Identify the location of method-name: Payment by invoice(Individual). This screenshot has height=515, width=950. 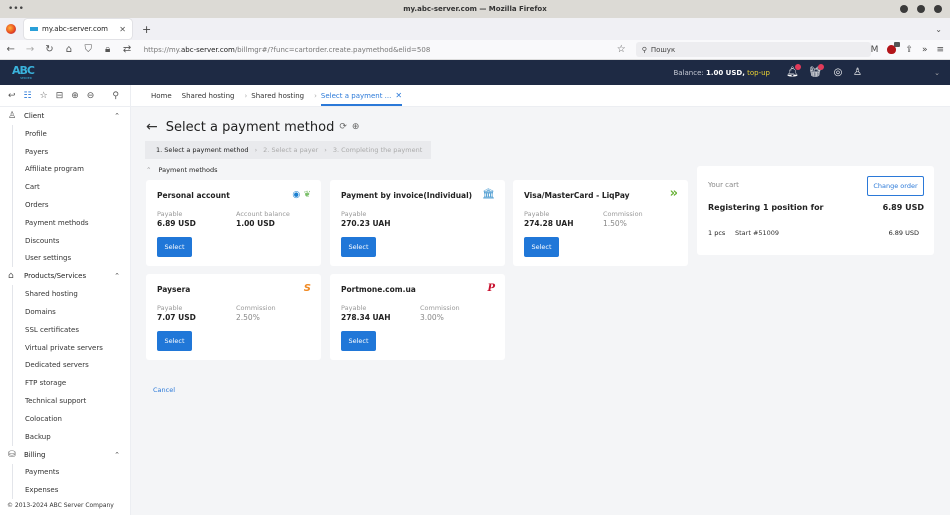
(407, 195).